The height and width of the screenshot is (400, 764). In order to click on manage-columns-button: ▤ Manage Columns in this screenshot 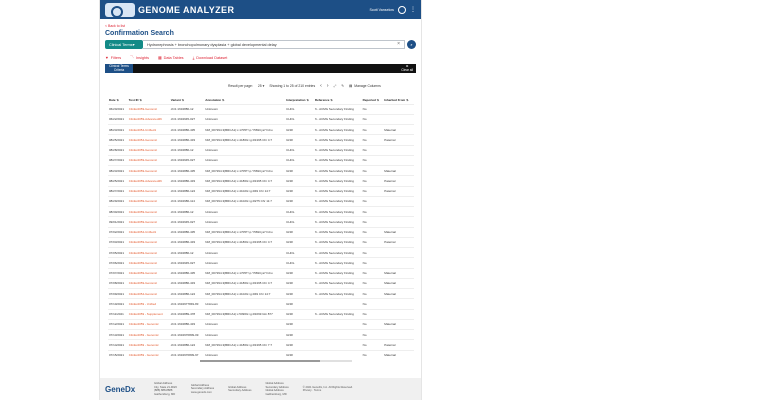, I will do `click(365, 86)`.